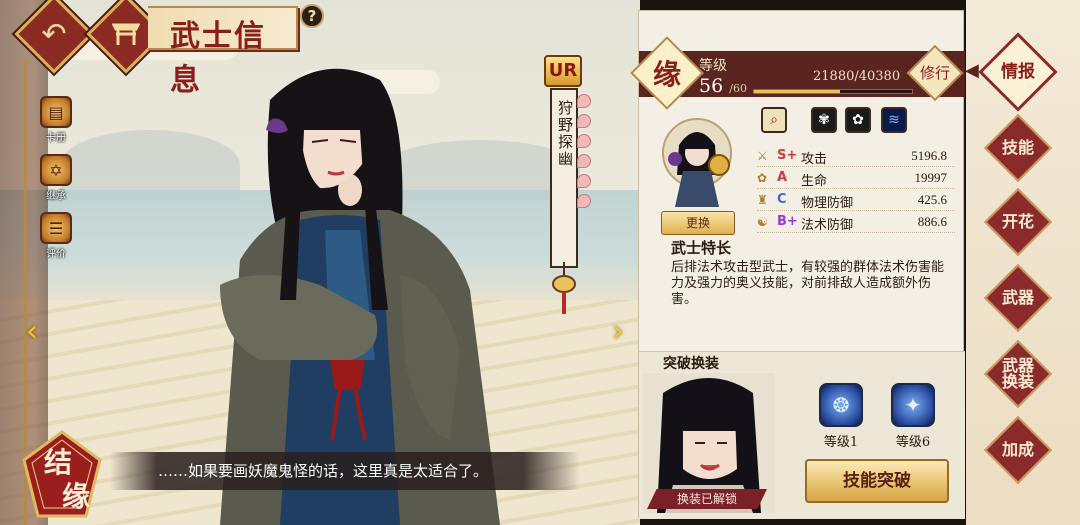  Describe the element at coordinates (56, 254) in the screenshot. I see `review-label: 评价` at that location.